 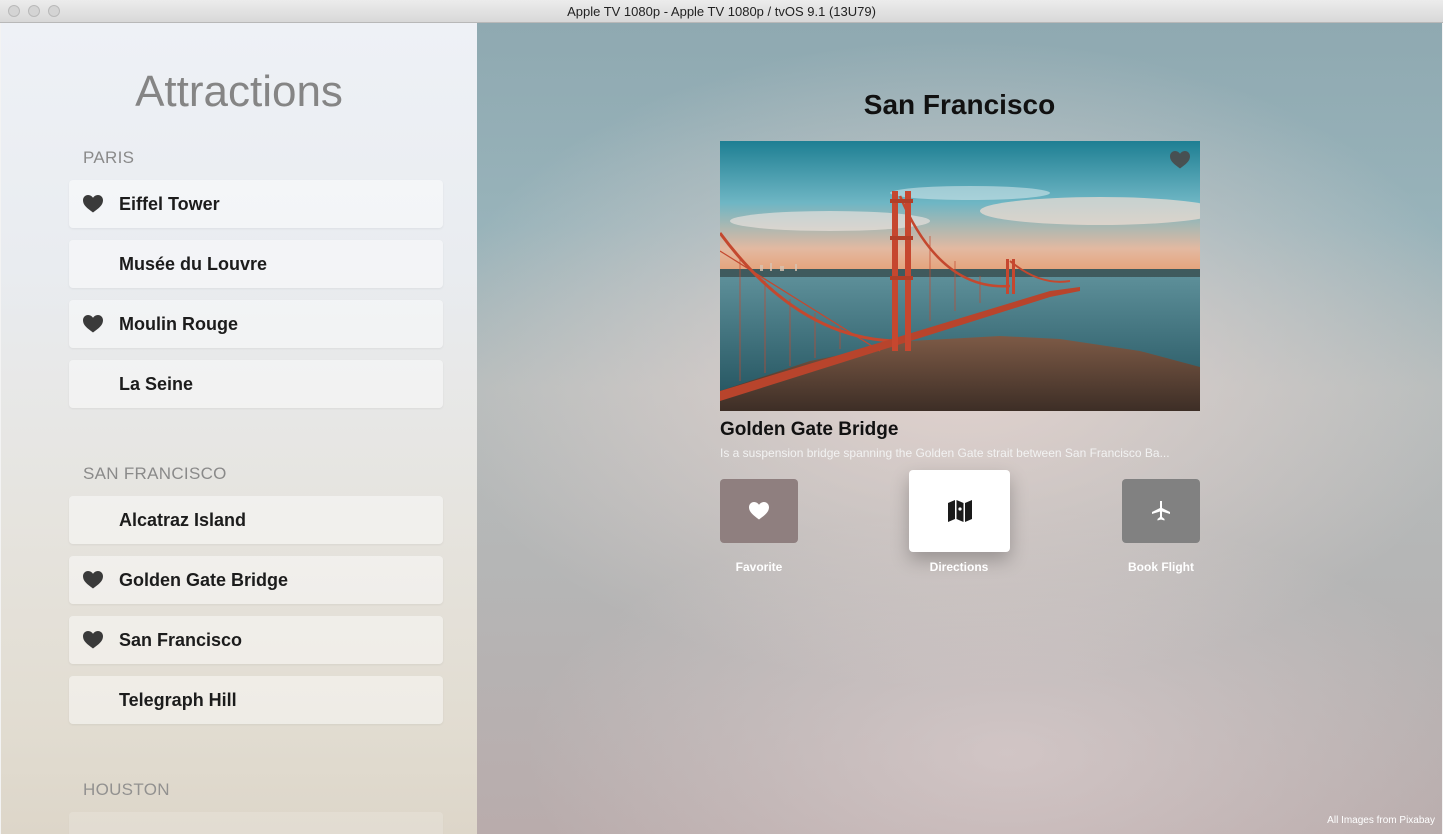 What do you see at coordinates (178, 700) in the screenshot?
I see `list-item-label: Telegraph Hill` at bounding box center [178, 700].